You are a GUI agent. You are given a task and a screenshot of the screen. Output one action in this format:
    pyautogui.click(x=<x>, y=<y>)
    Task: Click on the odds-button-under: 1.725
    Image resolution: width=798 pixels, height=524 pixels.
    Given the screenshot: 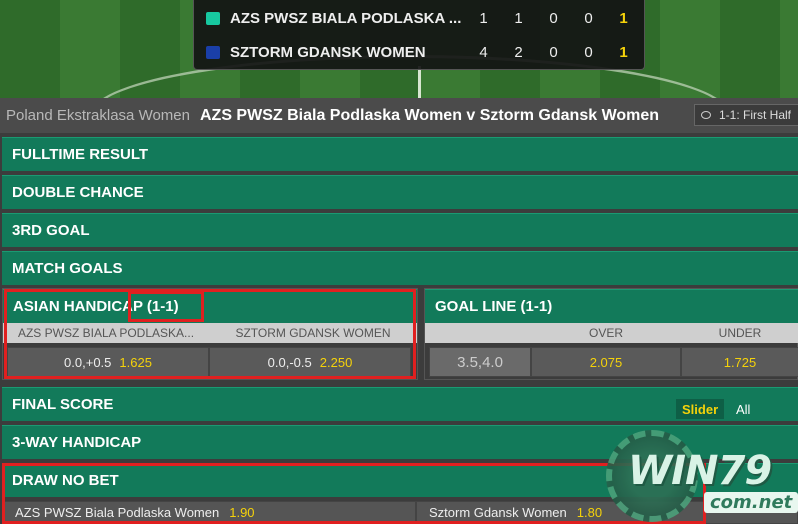 What is the action you would take?
    pyautogui.click(x=739, y=362)
    